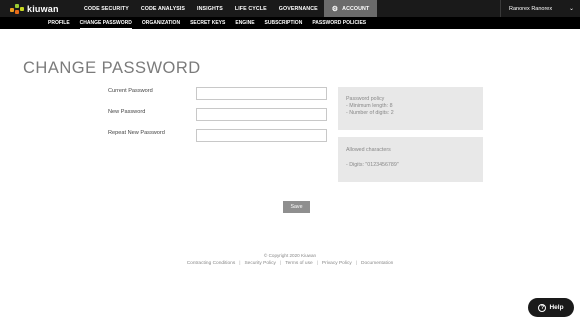  Describe the element at coordinates (207, 23) in the screenshot. I see `subnav-secret-keys: SECRET KEYS` at that location.